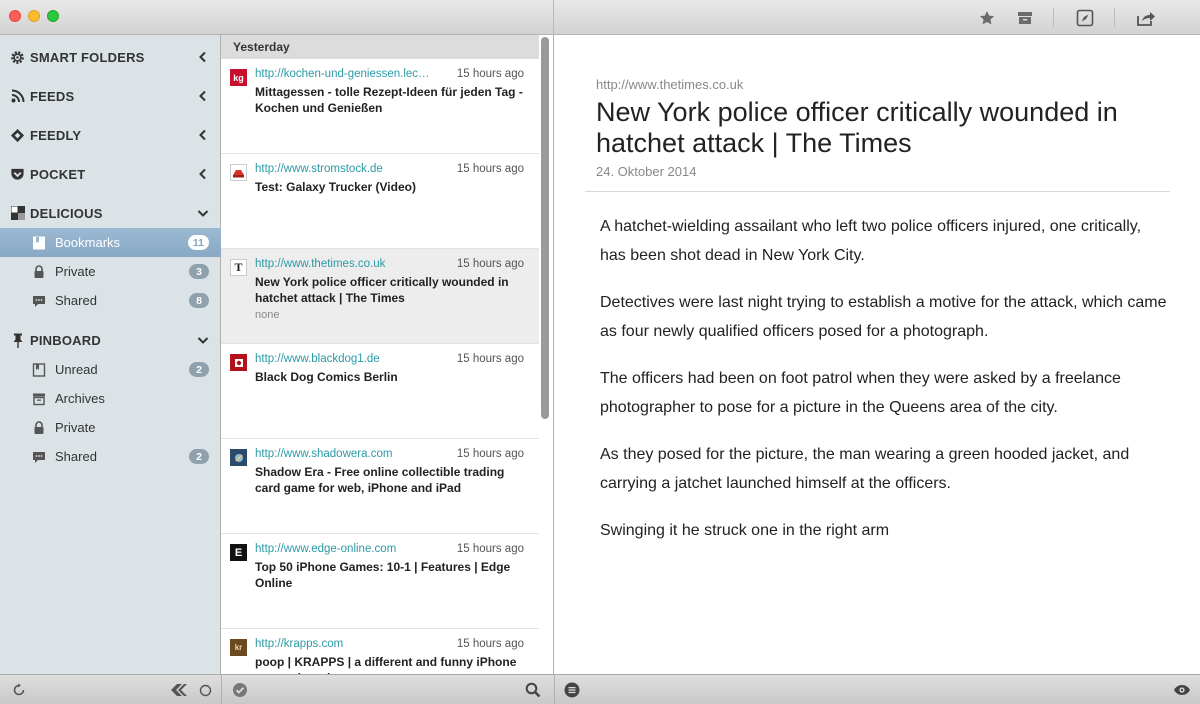 Image resolution: width=1200 pixels, height=704 pixels. What do you see at coordinates (17, 135) in the screenshot?
I see `feedly-icon` at bounding box center [17, 135].